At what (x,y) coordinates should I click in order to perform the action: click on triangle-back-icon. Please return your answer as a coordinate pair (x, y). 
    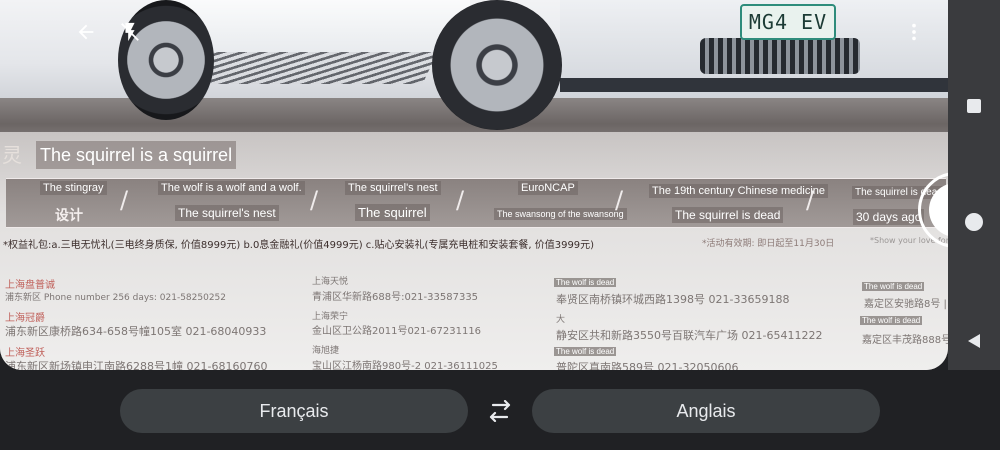
    Looking at the image, I should click on (974, 341).